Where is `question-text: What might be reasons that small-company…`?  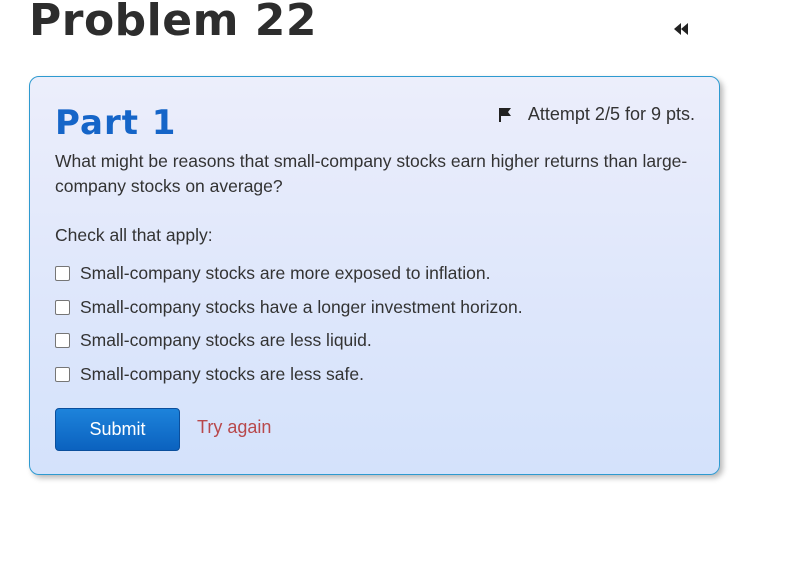
question-text: What might be reasons that small-company… is located at coordinates (371, 173).